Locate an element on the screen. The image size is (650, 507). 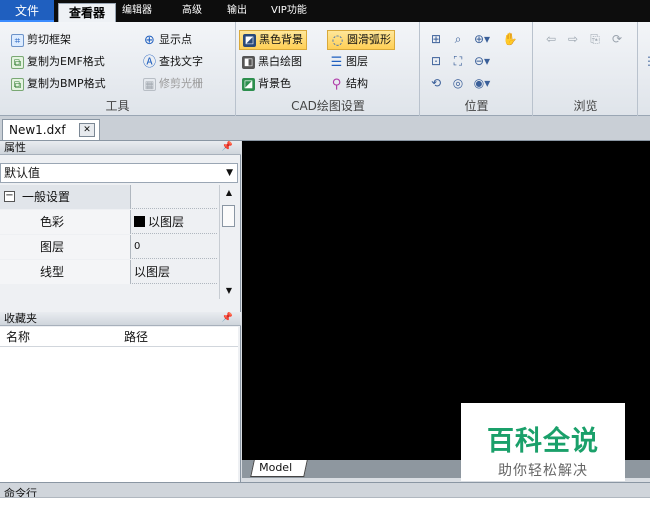
structure-button: ⚲ 结构 is located at coordinates (349, 84).